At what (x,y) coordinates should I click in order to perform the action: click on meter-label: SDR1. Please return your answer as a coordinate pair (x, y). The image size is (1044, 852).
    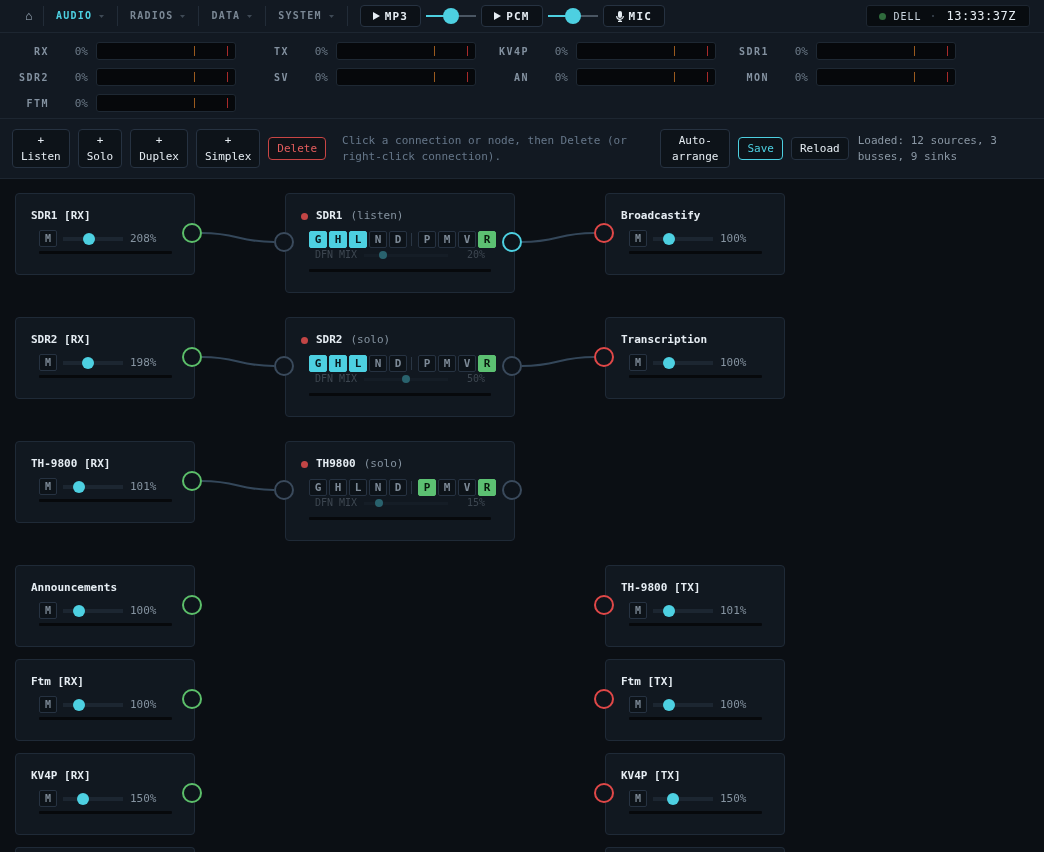
    Looking at the image, I should click on (753, 51).